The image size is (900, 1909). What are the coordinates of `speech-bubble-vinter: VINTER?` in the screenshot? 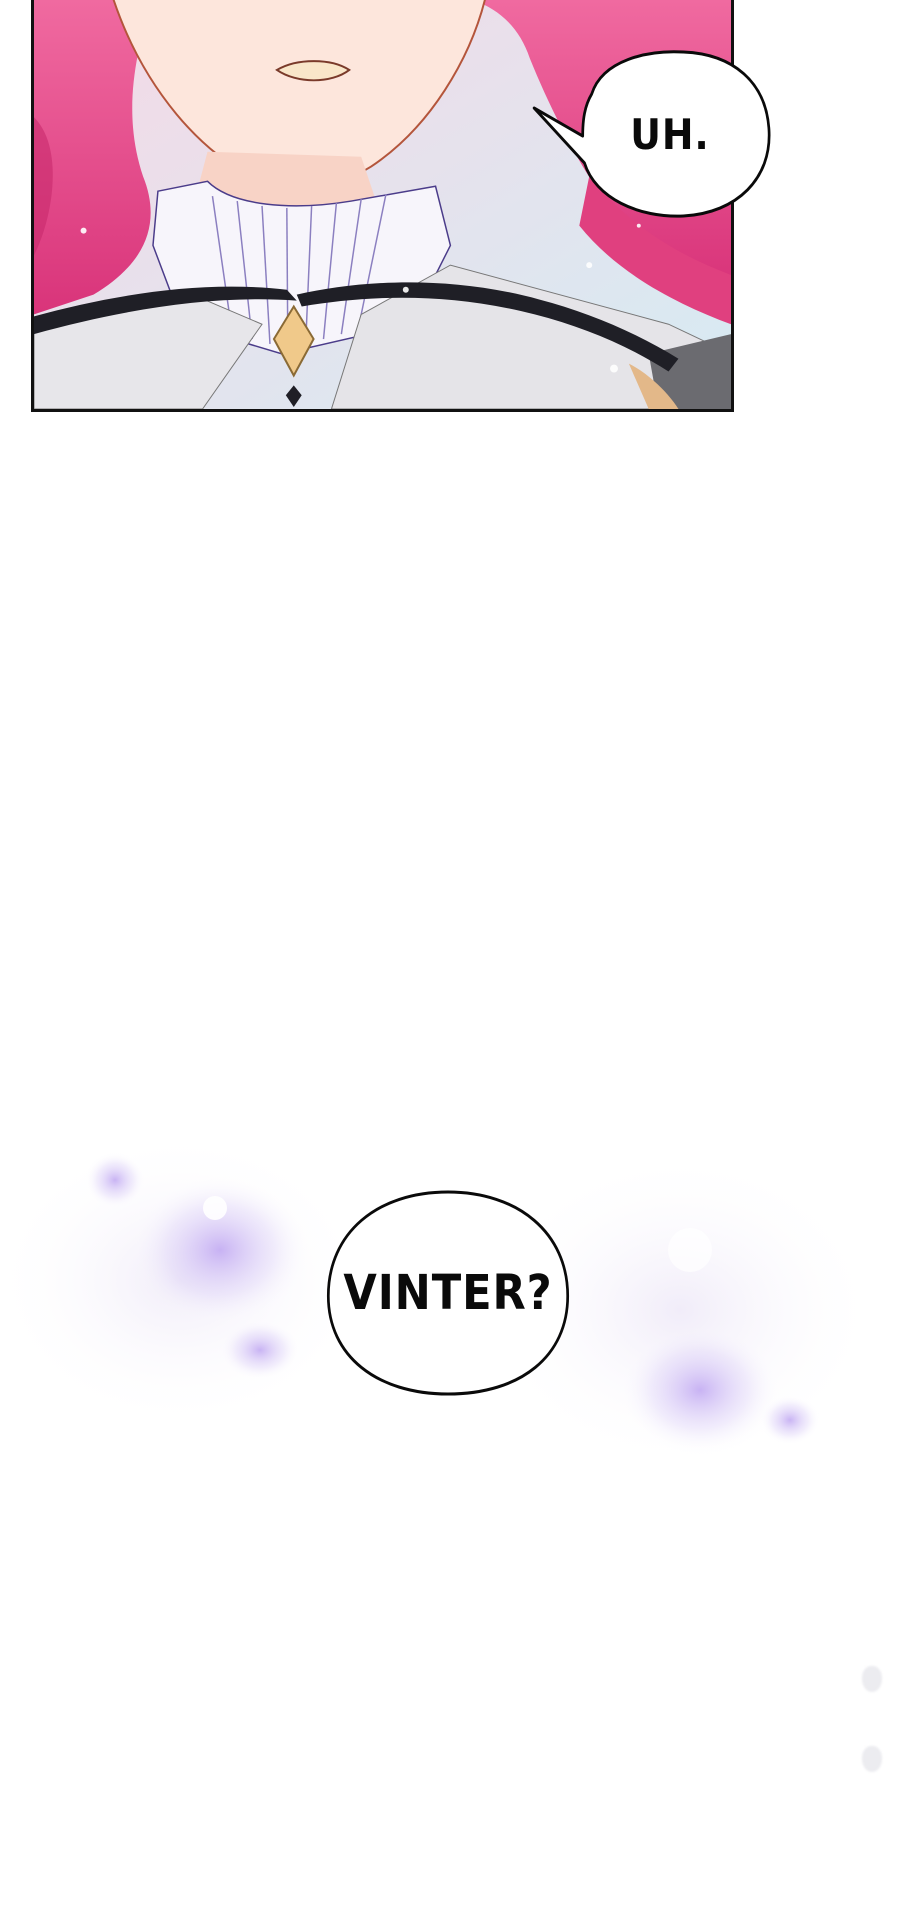 It's located at (448, 1293).